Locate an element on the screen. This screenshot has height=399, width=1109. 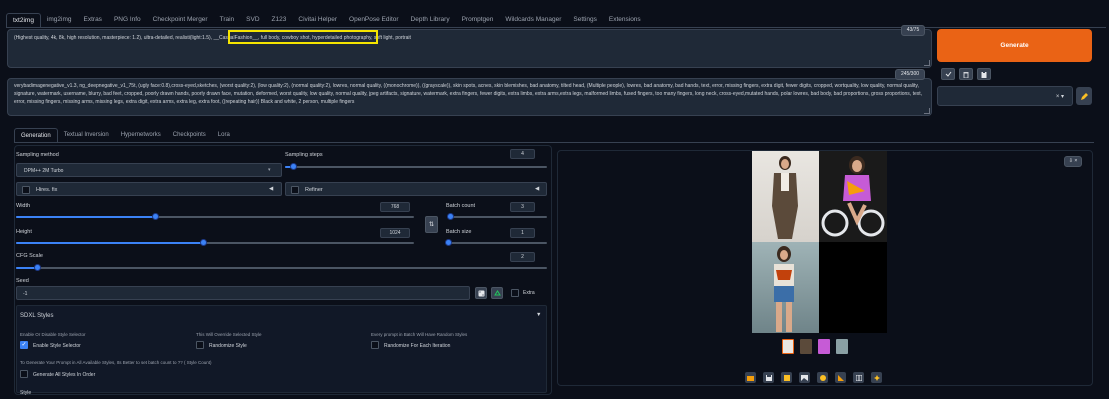
tab-promptgen: Promptgen is located at coordinates (478, 20).